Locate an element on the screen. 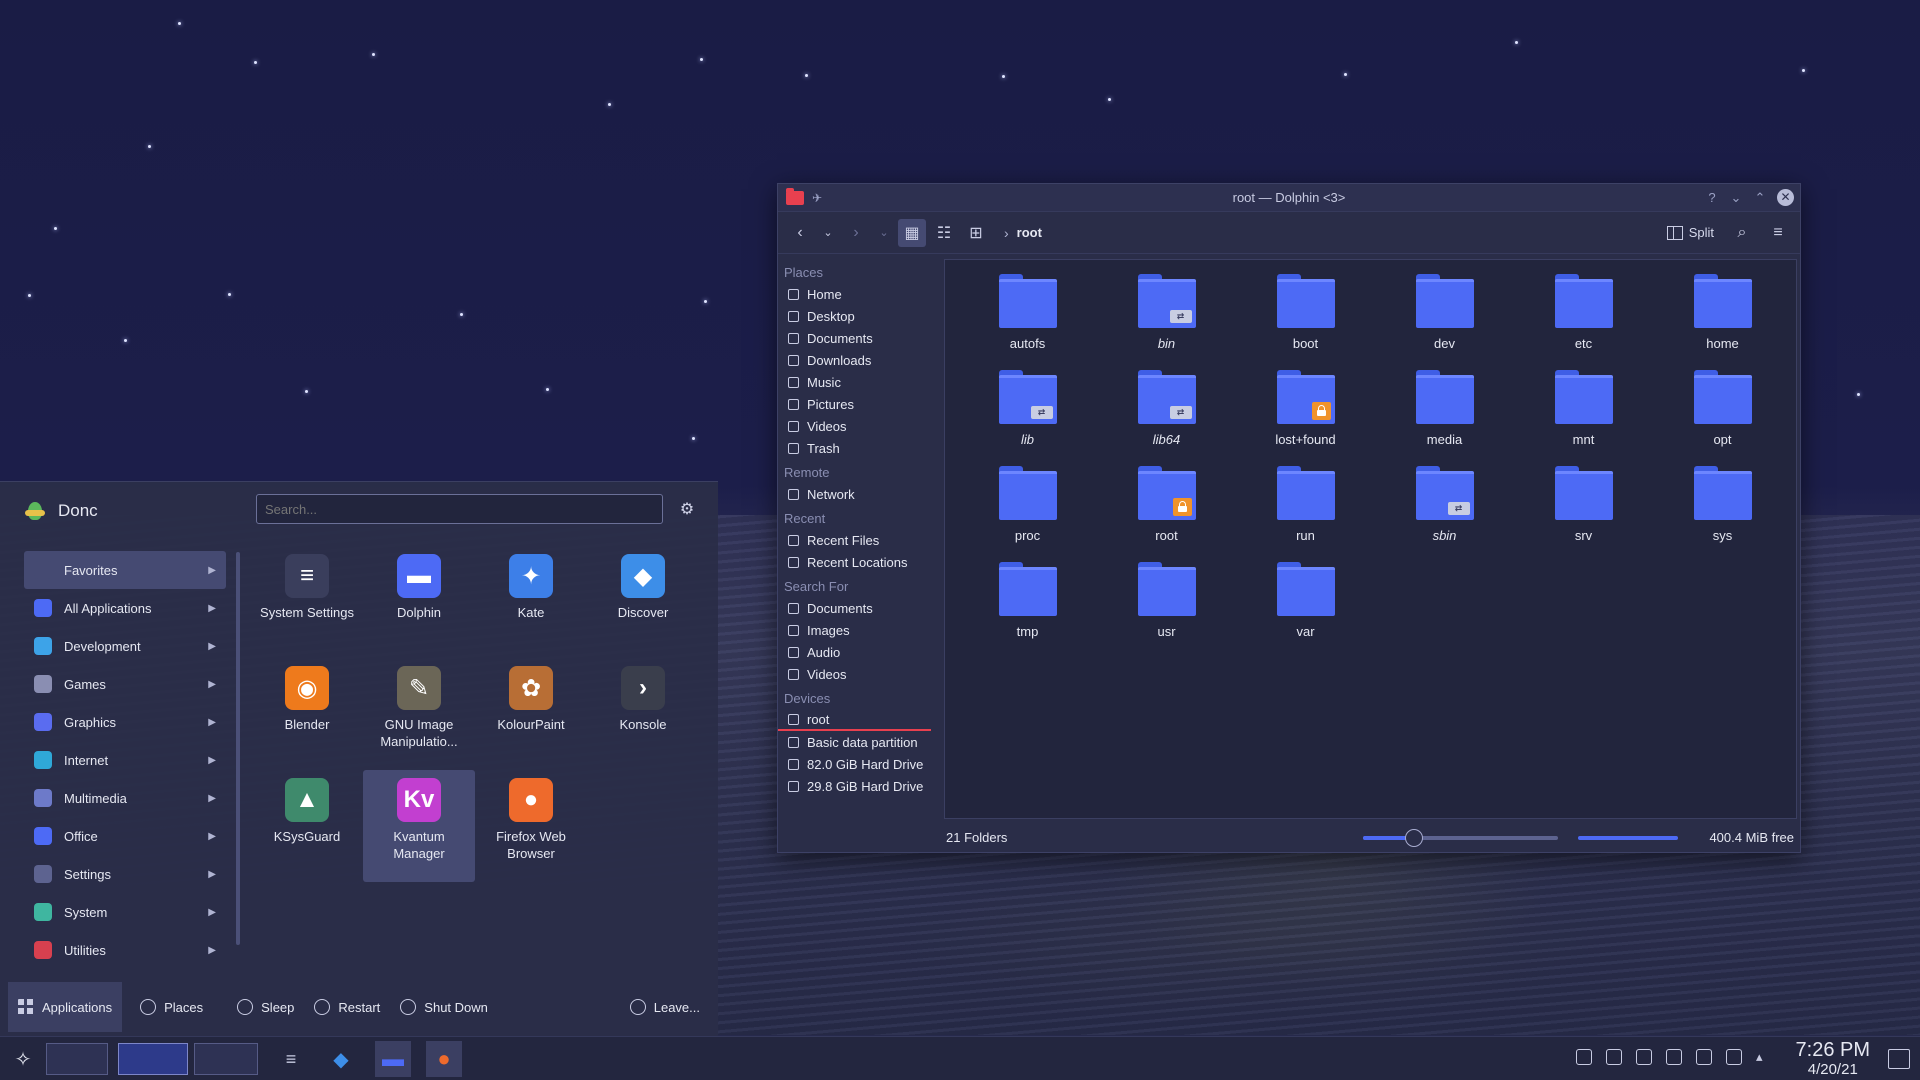  places-item: Desktop is located at coordinates (860, 316).